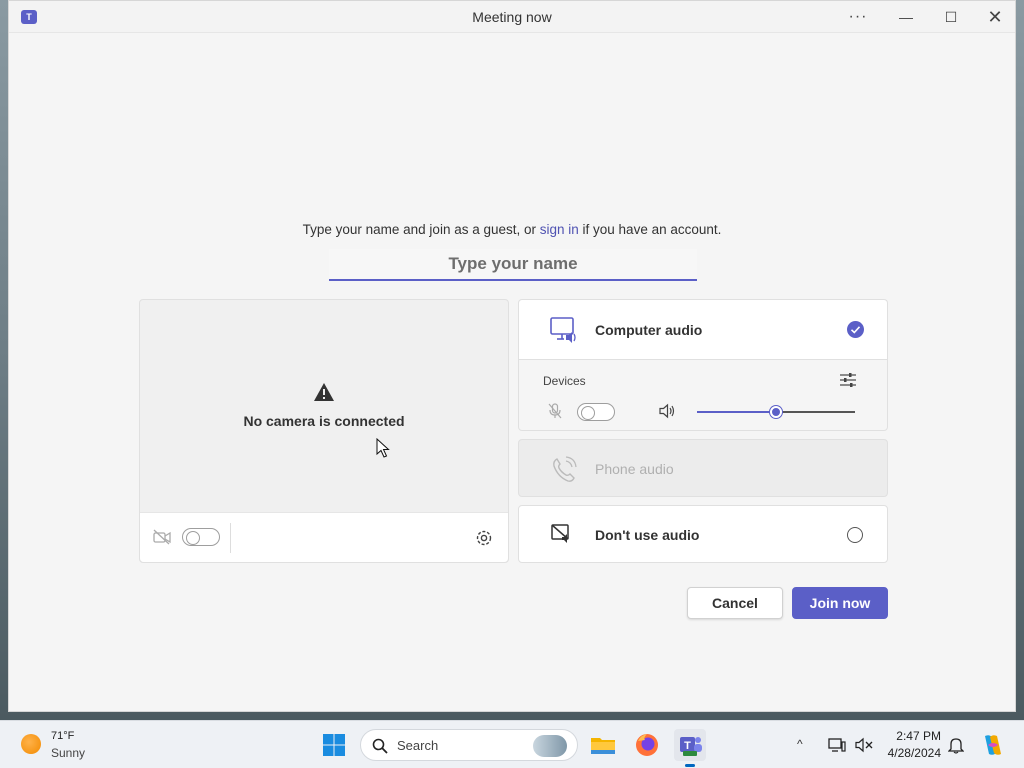 This screenshot has height=768, width=1024. I want to click on phone-audio-label: Phone audio, so click(634, 469).